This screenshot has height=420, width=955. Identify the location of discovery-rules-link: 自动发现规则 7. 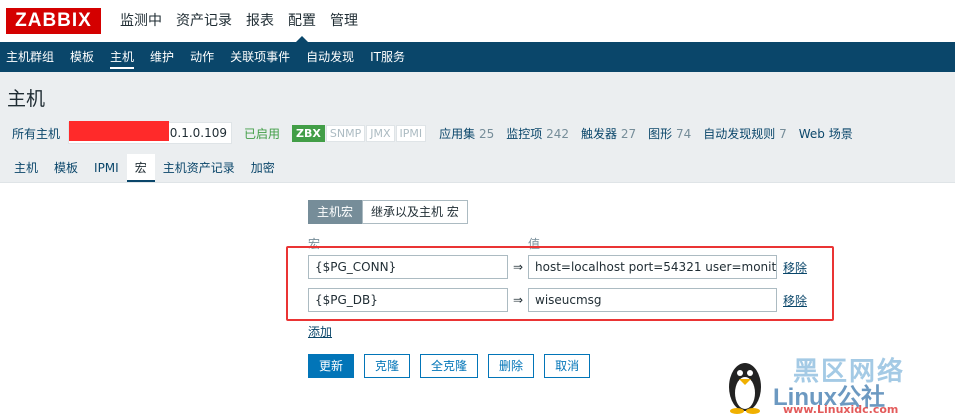
(744, 133).